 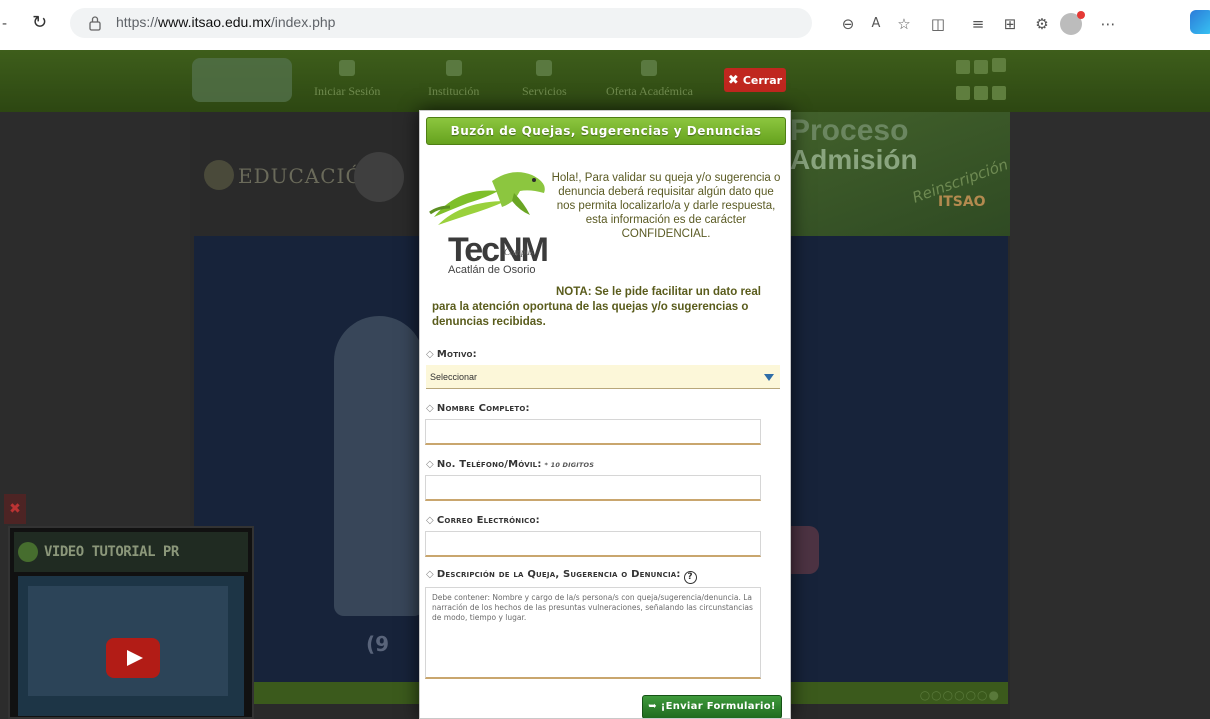 What do you see at coordinates (309, 179) in the screenshot?
I see `education-banner: EDUCACIÓN` at bounding box center [309, 179].